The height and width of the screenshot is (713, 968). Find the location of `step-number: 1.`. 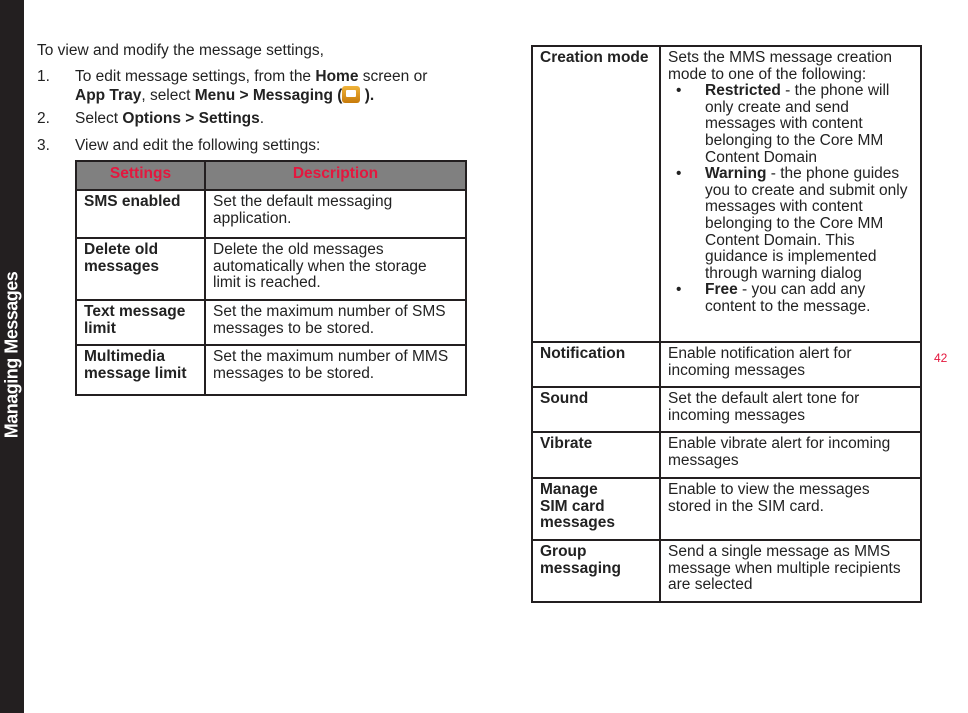

step-number: 1. is located at coordinates (43, 76).